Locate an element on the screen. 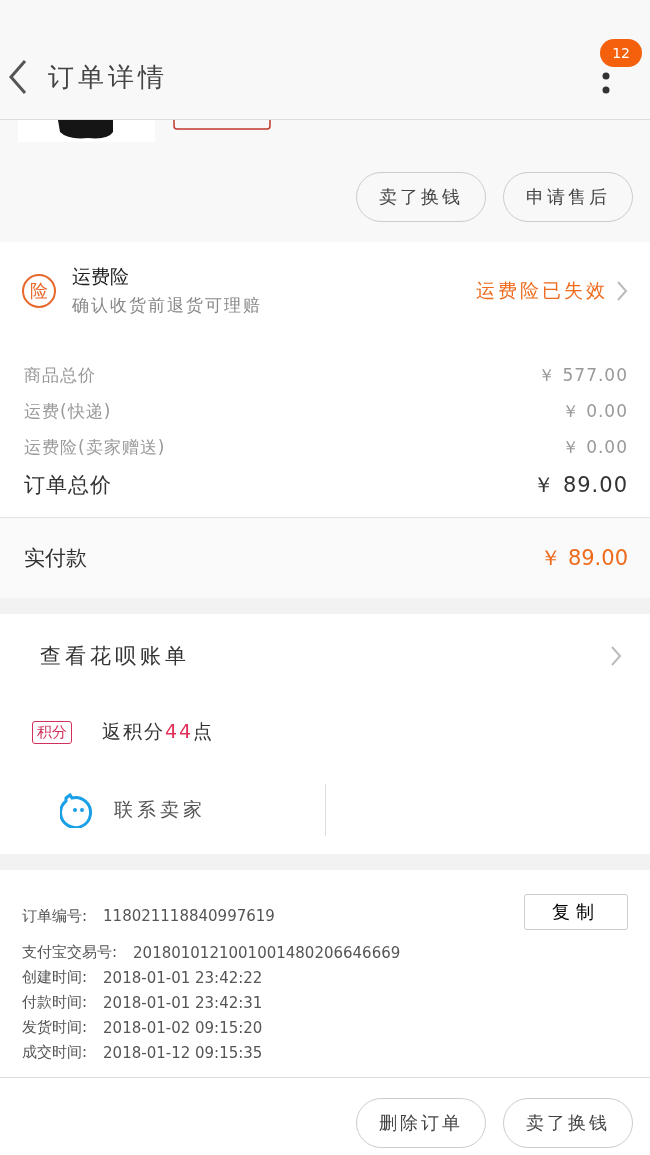 This screenshot has width=650, height=1155. price-value: ￥ 577.00 is located at coordinates (583, 375).